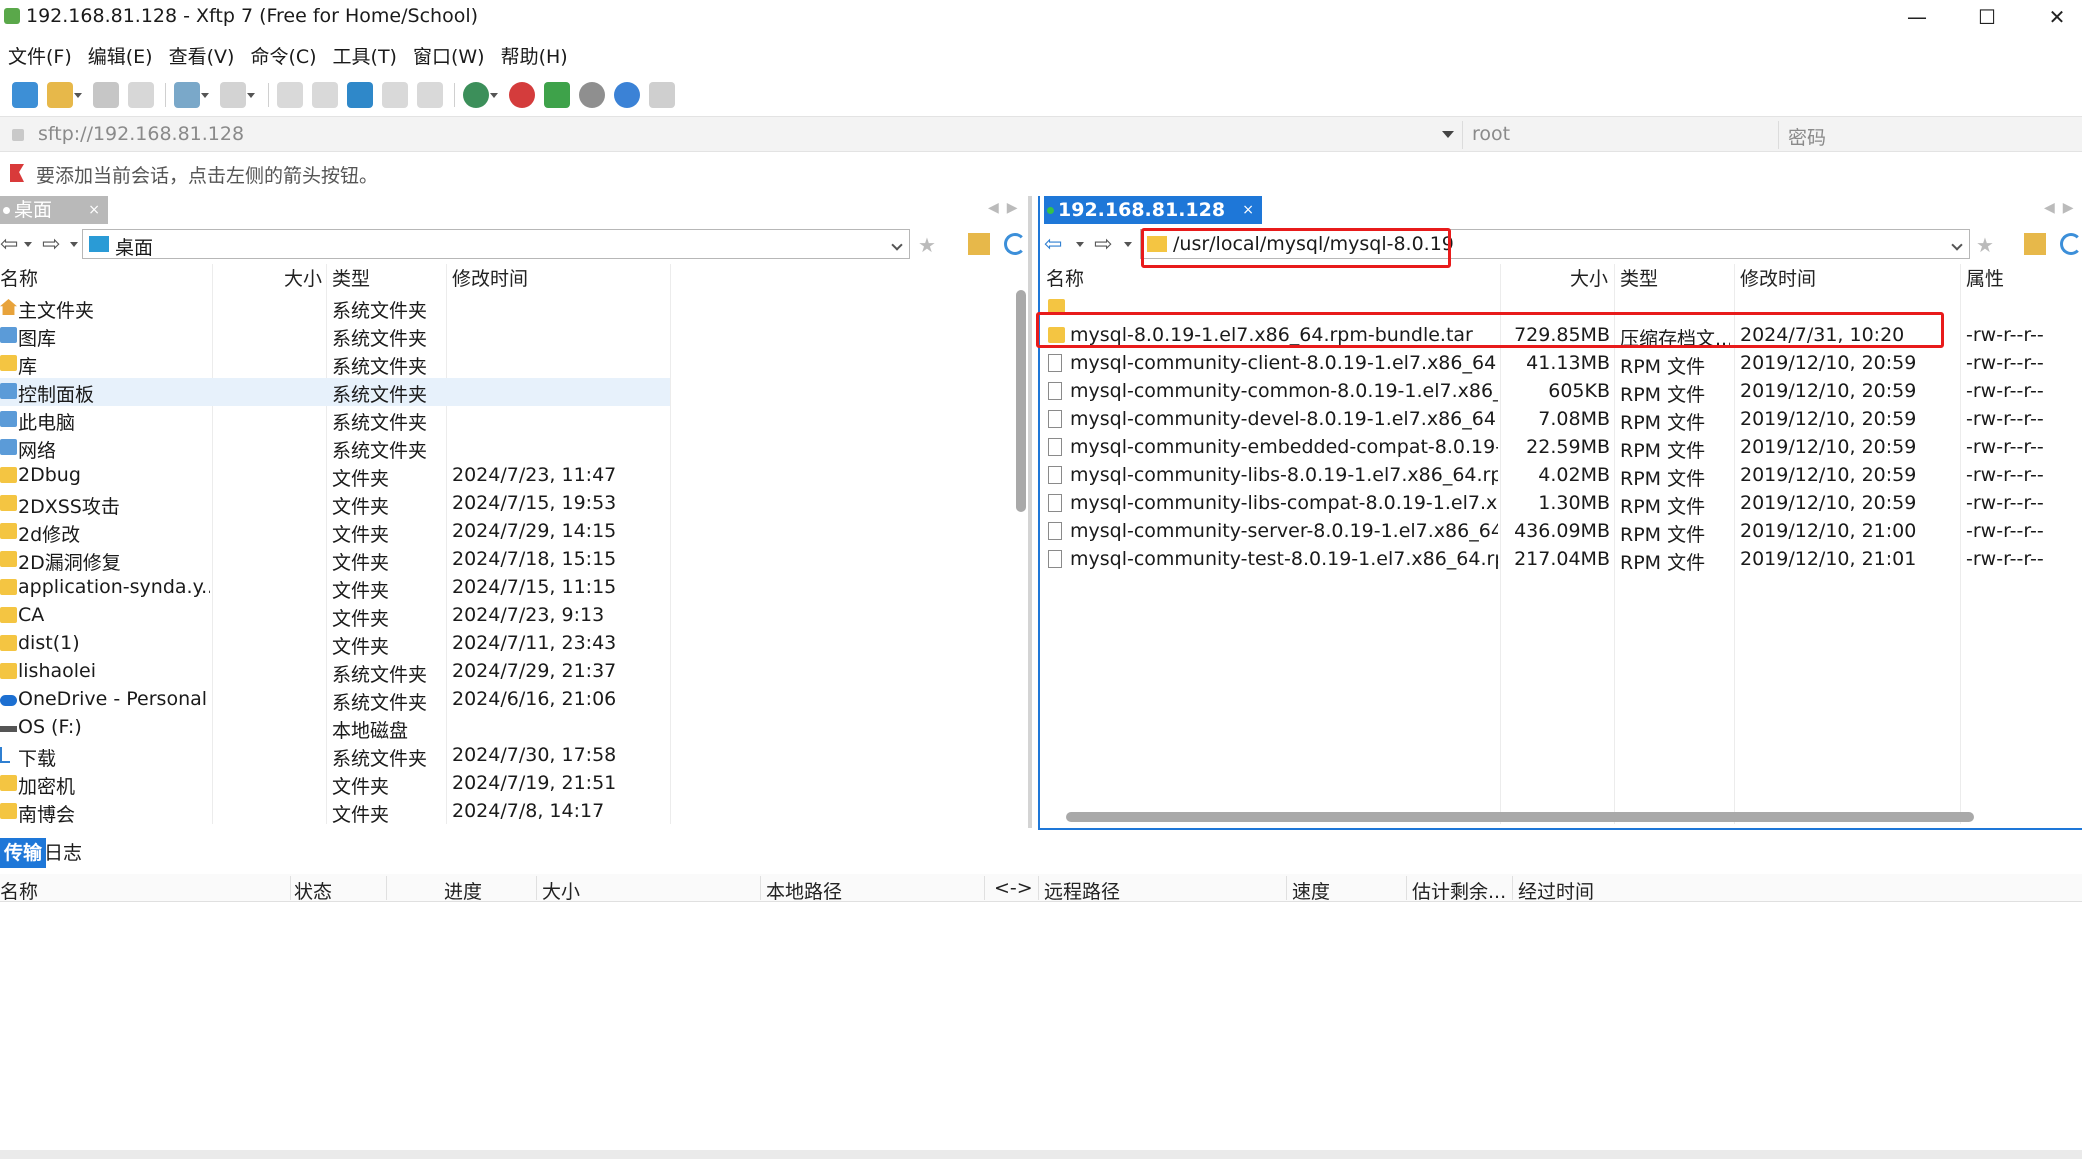 The image size is (2082, 1159). Describe the element at coordinates (480, 95) in the screenshot. I see `globe-icon` at that location.